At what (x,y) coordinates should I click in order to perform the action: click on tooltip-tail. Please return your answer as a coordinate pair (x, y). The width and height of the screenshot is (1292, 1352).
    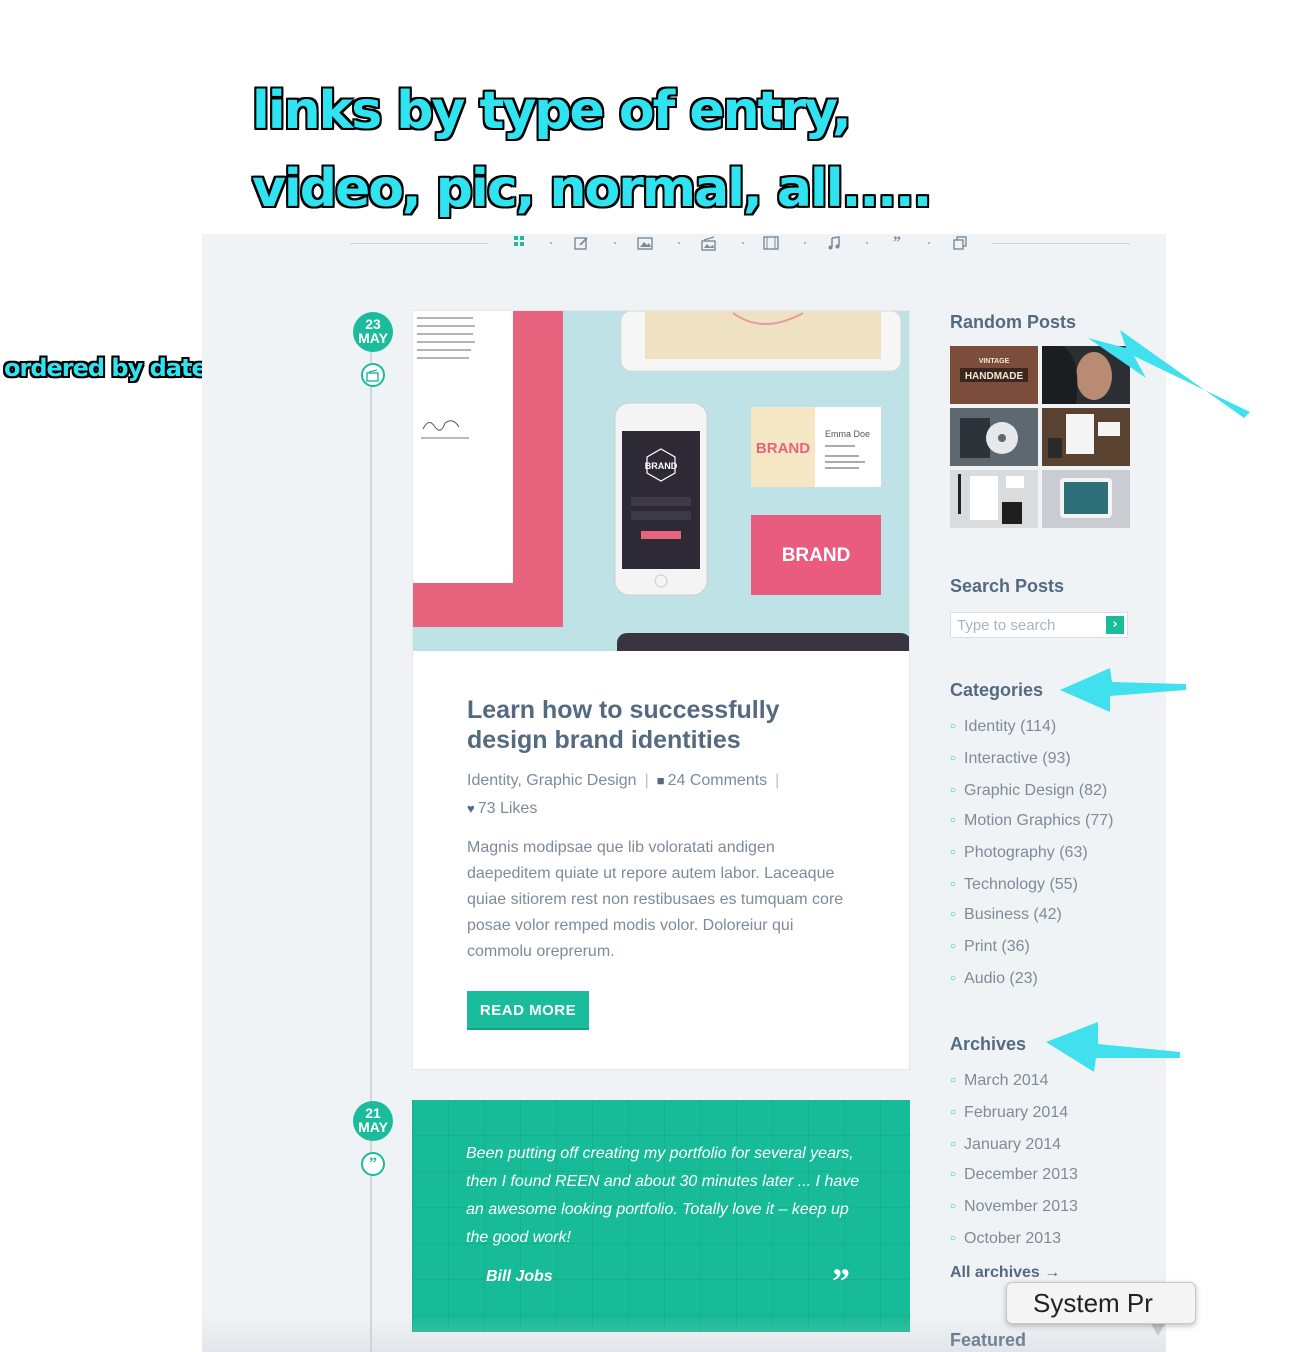
    Looking at the image, I should click on (1158, 1329).